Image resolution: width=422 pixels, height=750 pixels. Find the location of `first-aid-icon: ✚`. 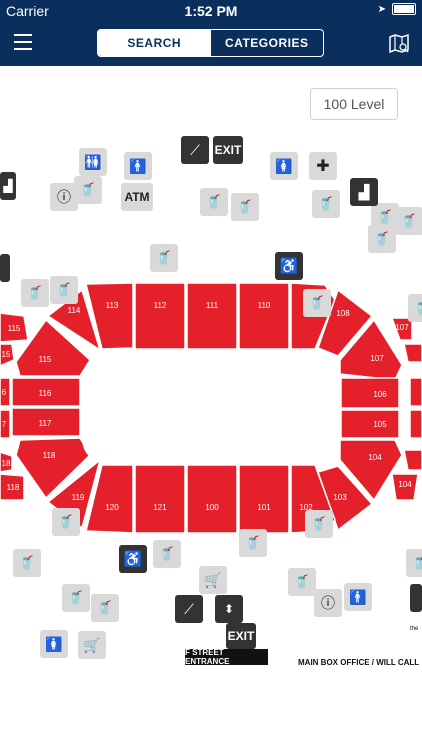

first-aid-icon: ✚ is located at coordinates (323, 166).